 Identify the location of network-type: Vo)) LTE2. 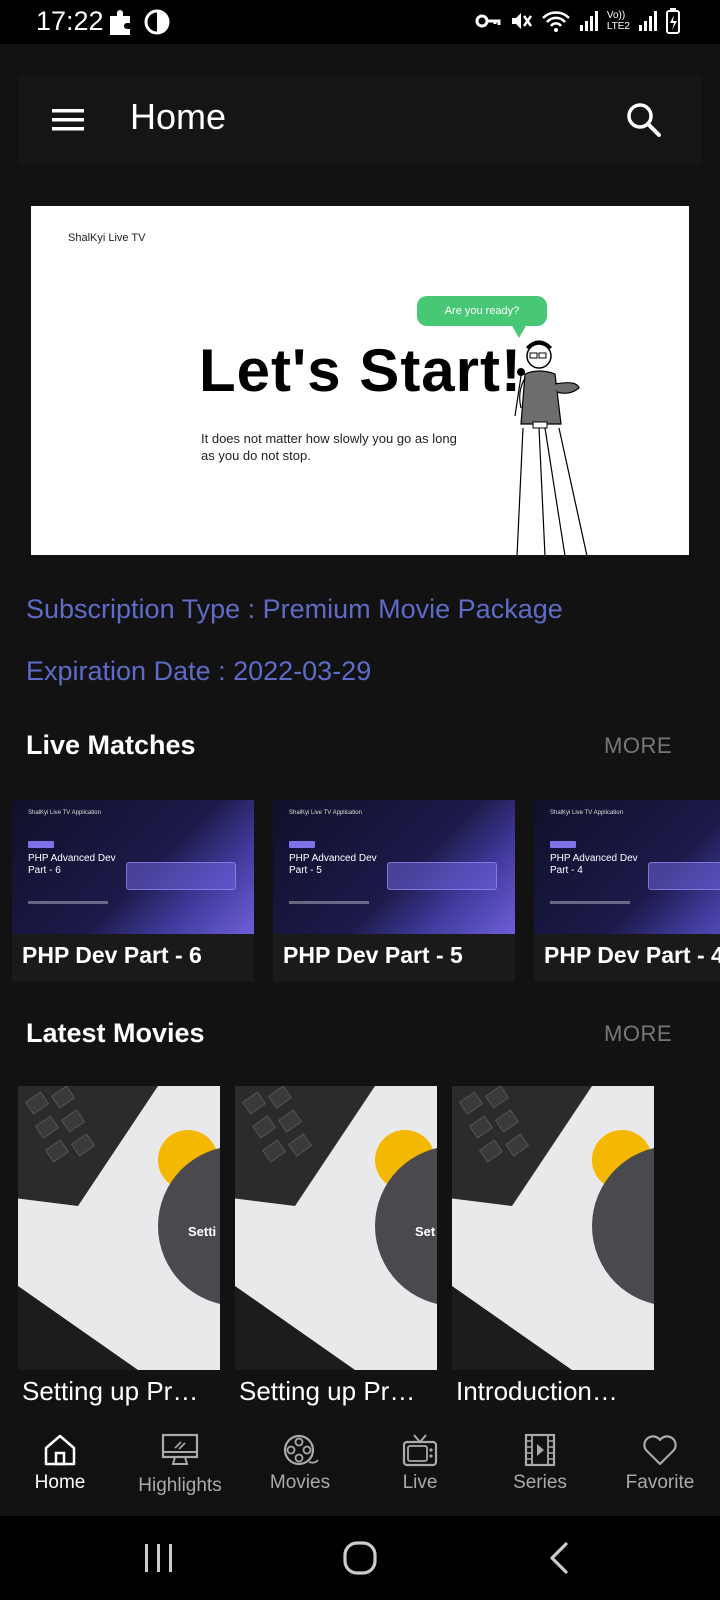
(618, 21).